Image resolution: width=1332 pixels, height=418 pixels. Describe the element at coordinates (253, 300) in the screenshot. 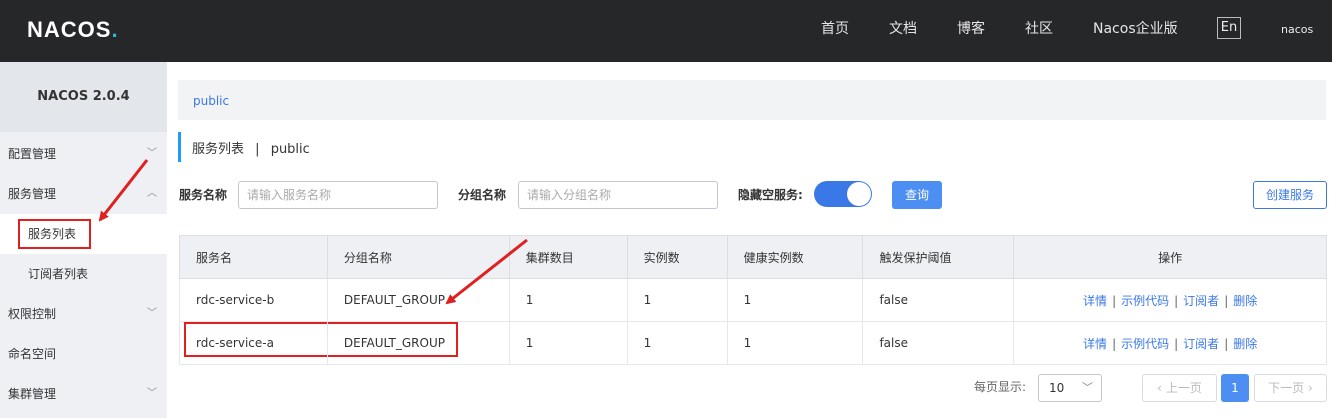

I see `cell-service: rdc-service-b` at that location.